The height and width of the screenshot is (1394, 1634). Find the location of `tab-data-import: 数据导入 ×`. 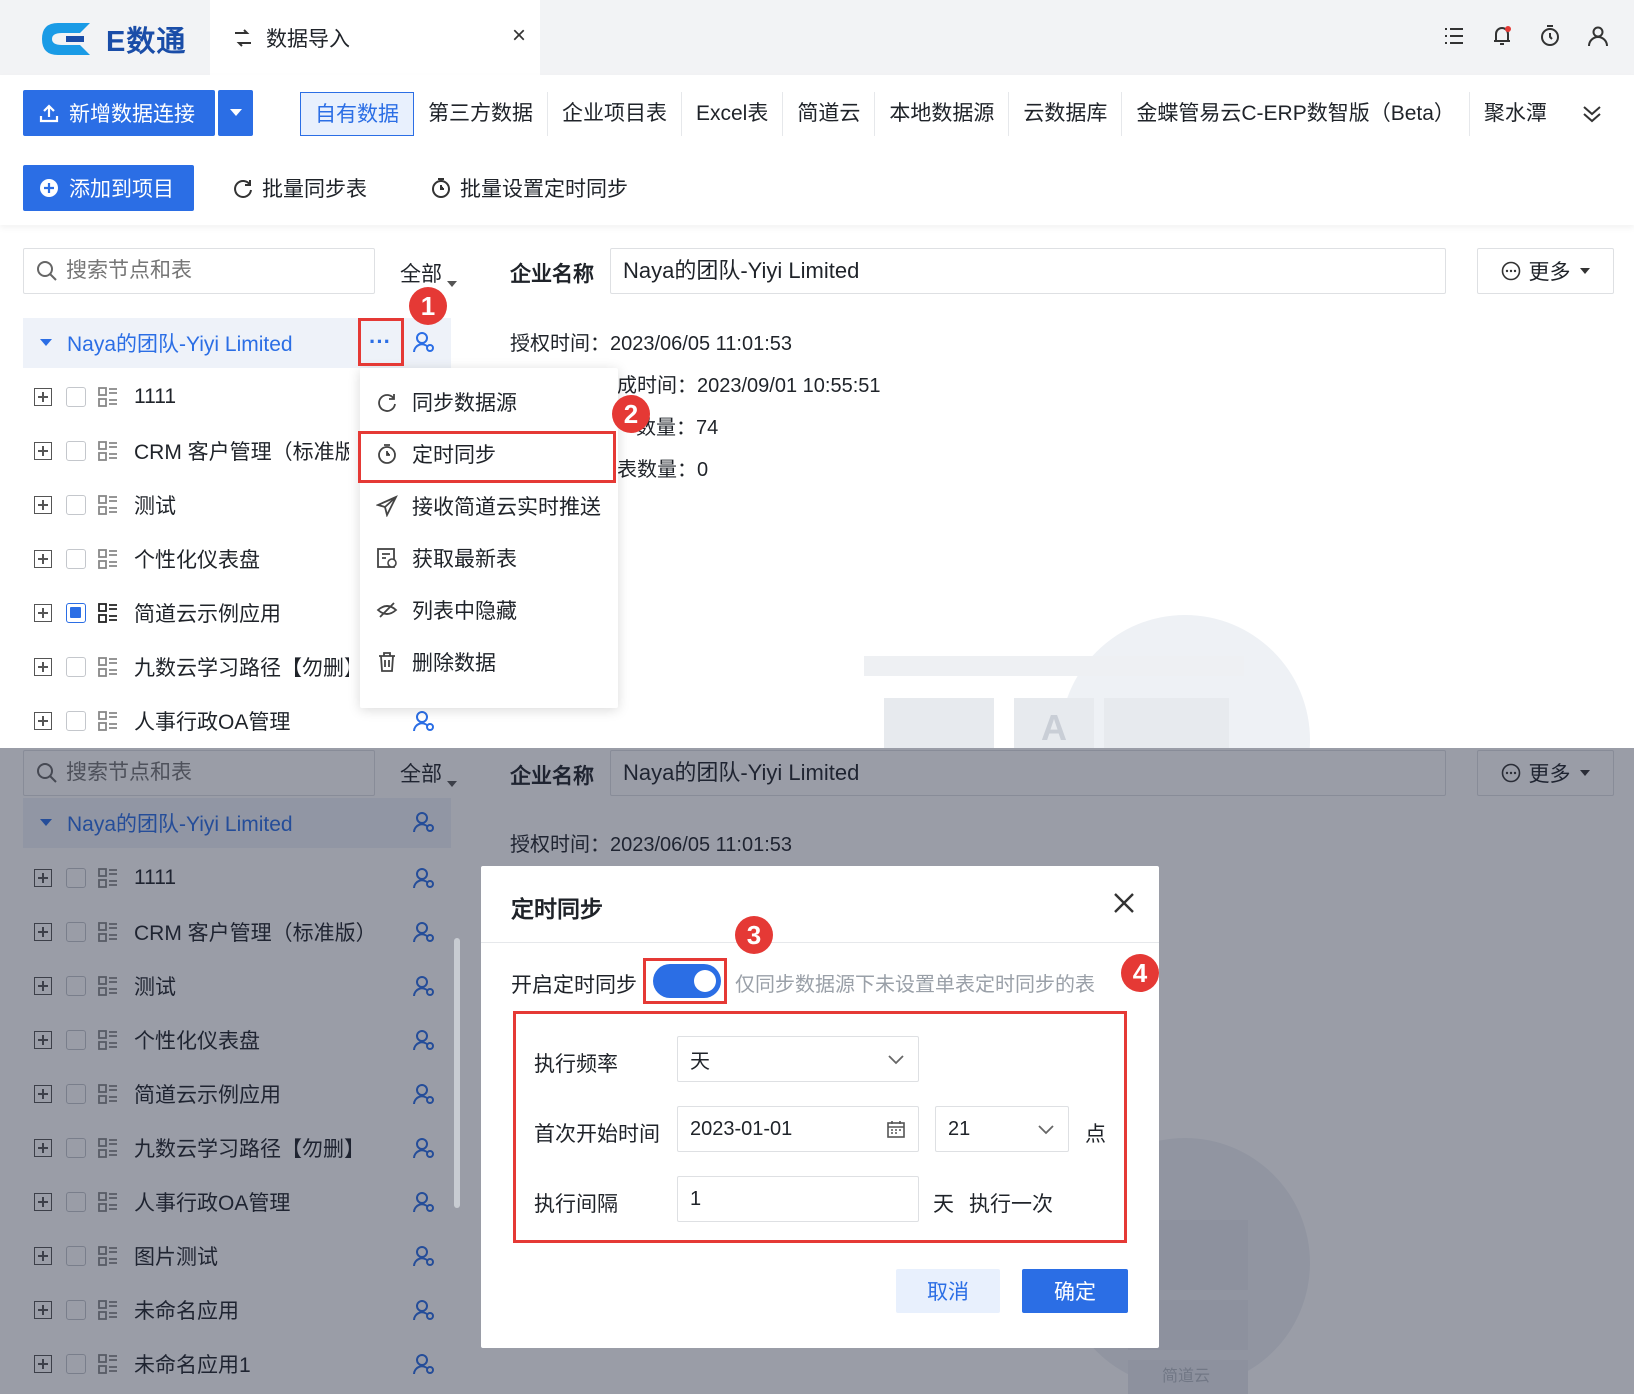

tab-data-import: 数据导入 × is located at coordinates (375, 37).